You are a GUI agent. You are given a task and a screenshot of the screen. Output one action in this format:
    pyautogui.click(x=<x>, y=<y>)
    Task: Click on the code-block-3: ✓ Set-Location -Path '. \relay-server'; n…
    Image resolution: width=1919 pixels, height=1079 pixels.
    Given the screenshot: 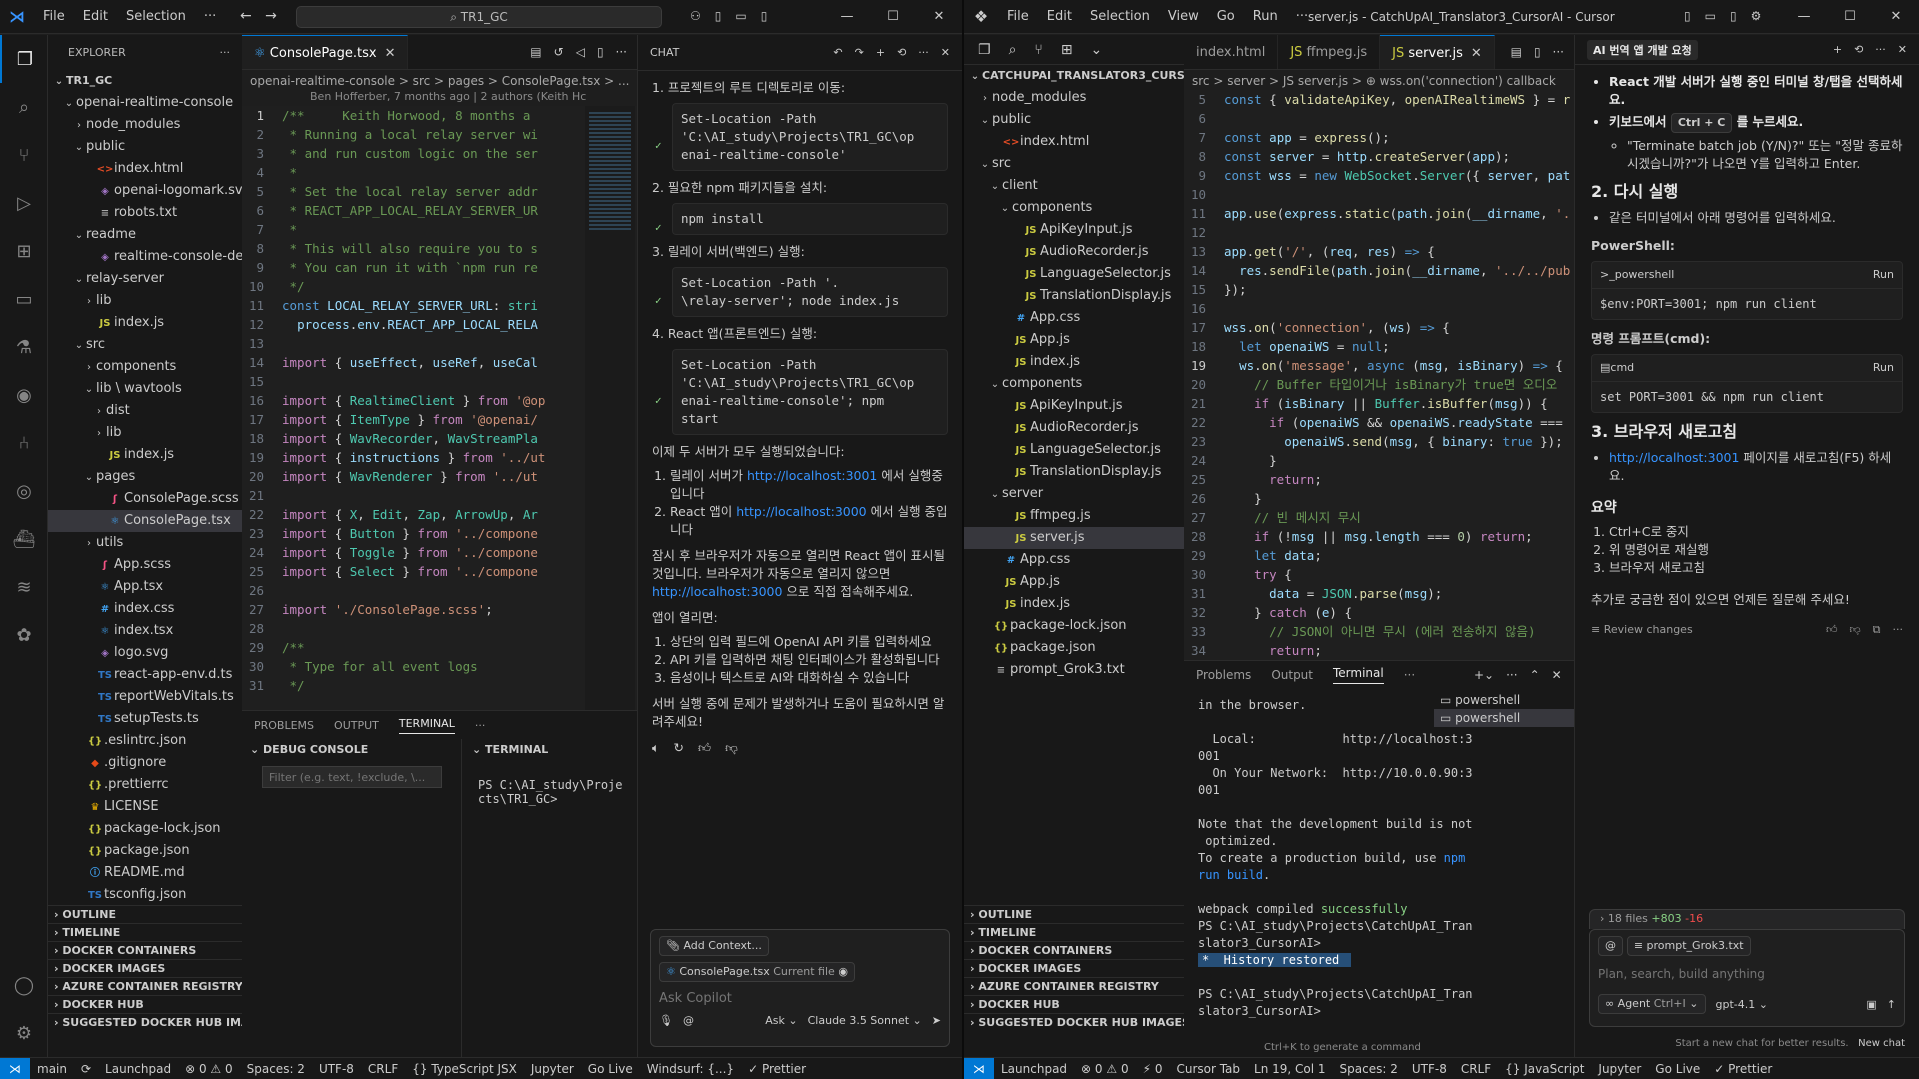 What is the action you would take?
    pyautogui.click(x=801, y=292)
    